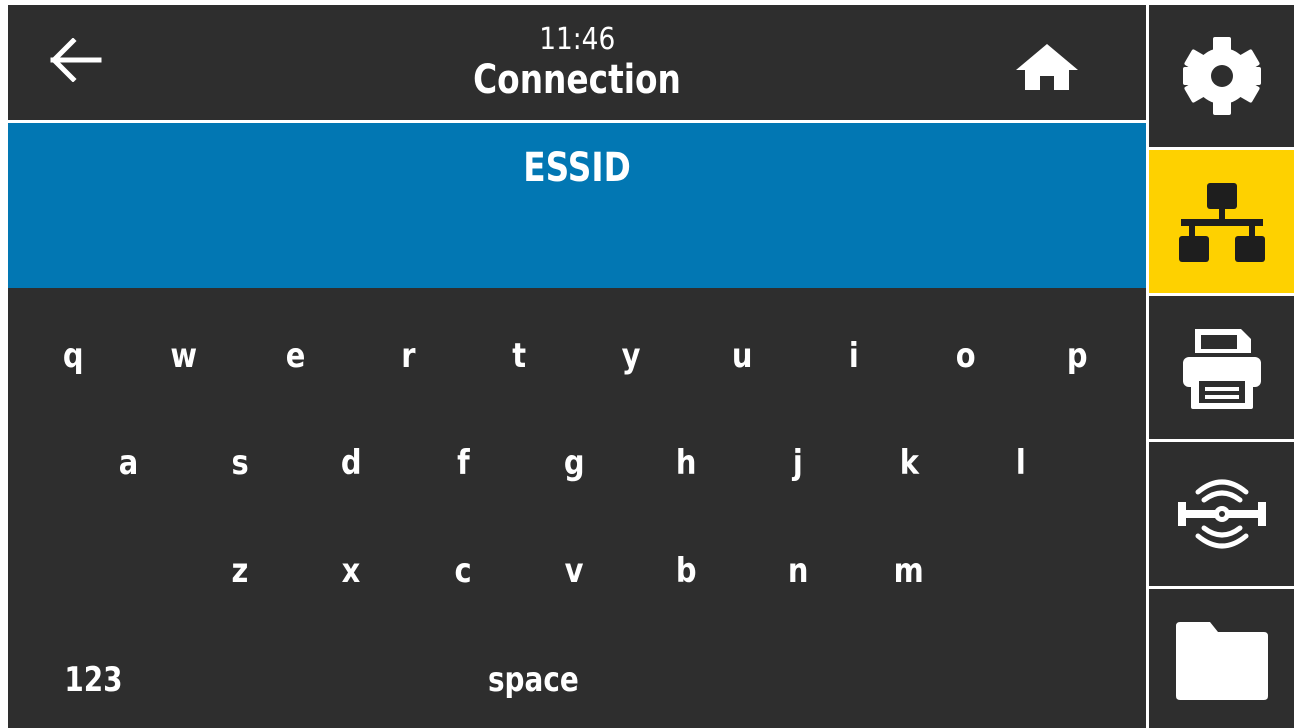  What do you see at coordinates (686, 571) in the screenshot?
I see `key-b: b` at bounding box center [686, 571].